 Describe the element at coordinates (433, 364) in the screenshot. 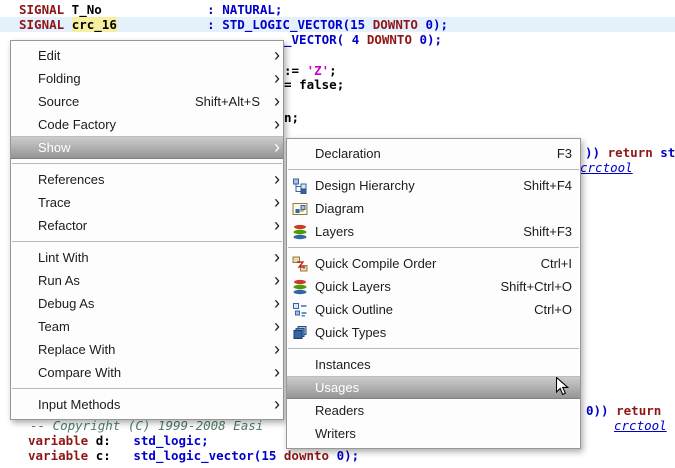

I see `submenu-item-instances: Instances` at that location.